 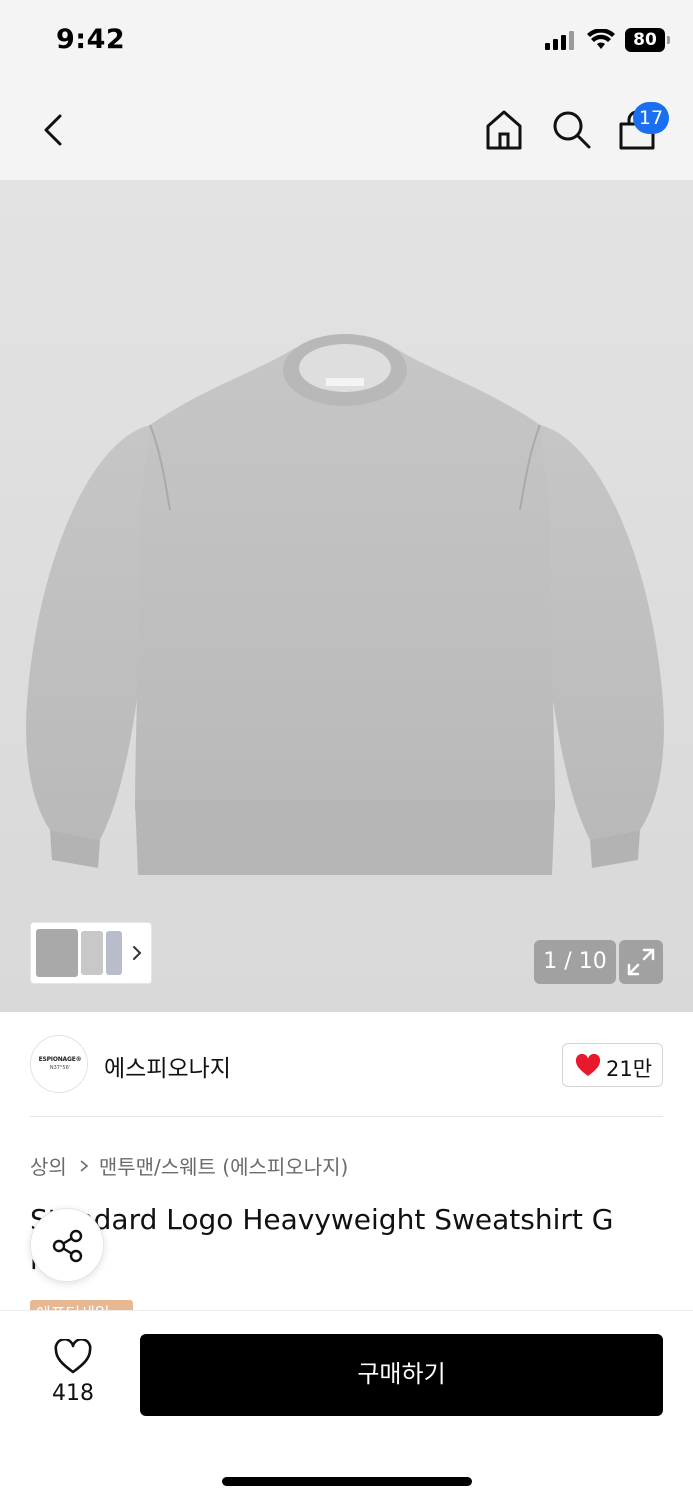 I want to click on brand-name: 에스피오나지, so click(x=167, y=1066).